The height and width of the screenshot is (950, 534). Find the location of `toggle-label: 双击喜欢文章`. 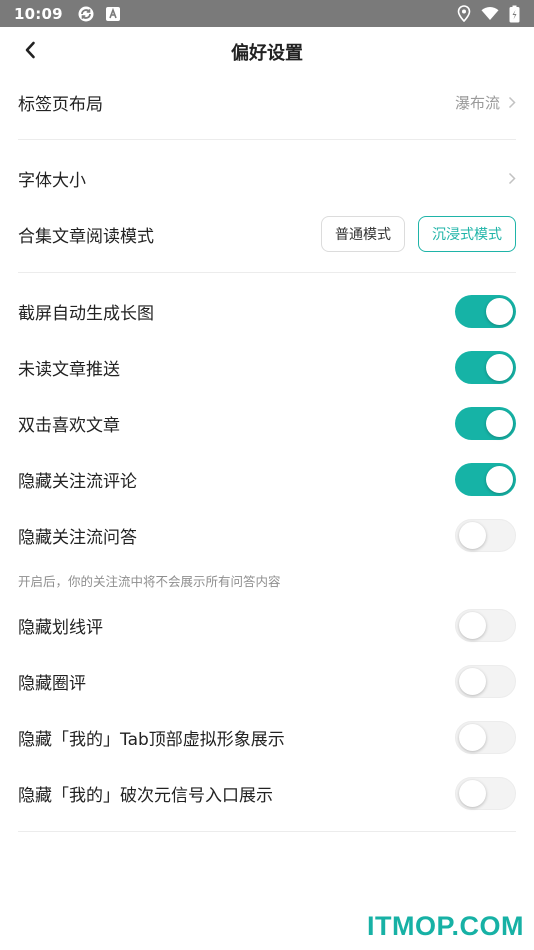

toggle-label: 双击喜欢文章 is located at coordinates (69, 425).